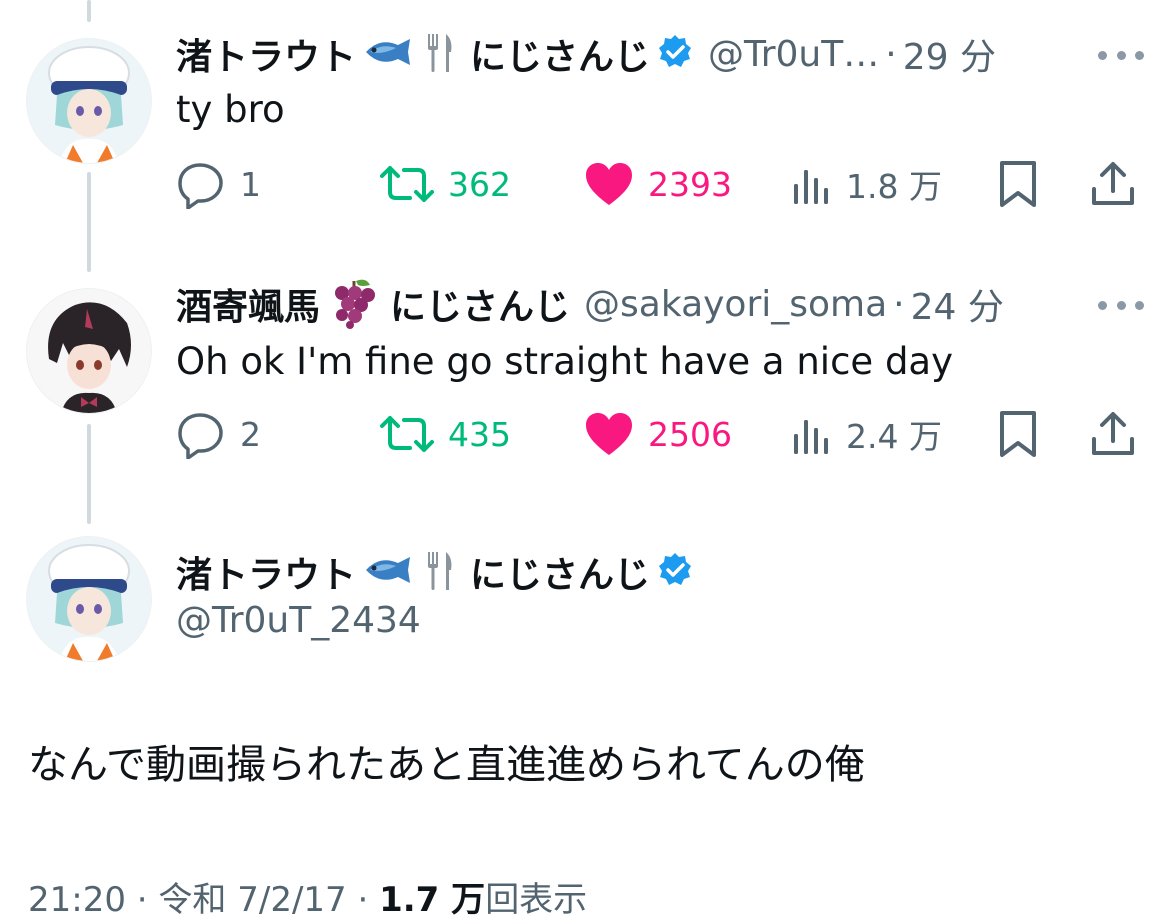  Describe the element at coordinates (89, 599) in the screenshot. I see `avatar-trout-main` at that location.